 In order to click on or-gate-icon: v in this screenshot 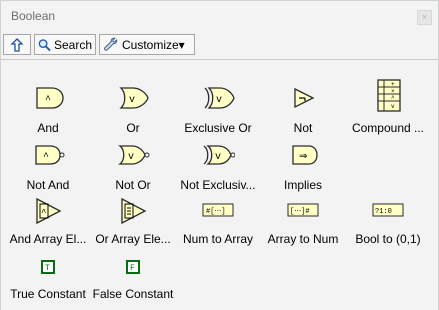, I will do `click(134, 98)`.